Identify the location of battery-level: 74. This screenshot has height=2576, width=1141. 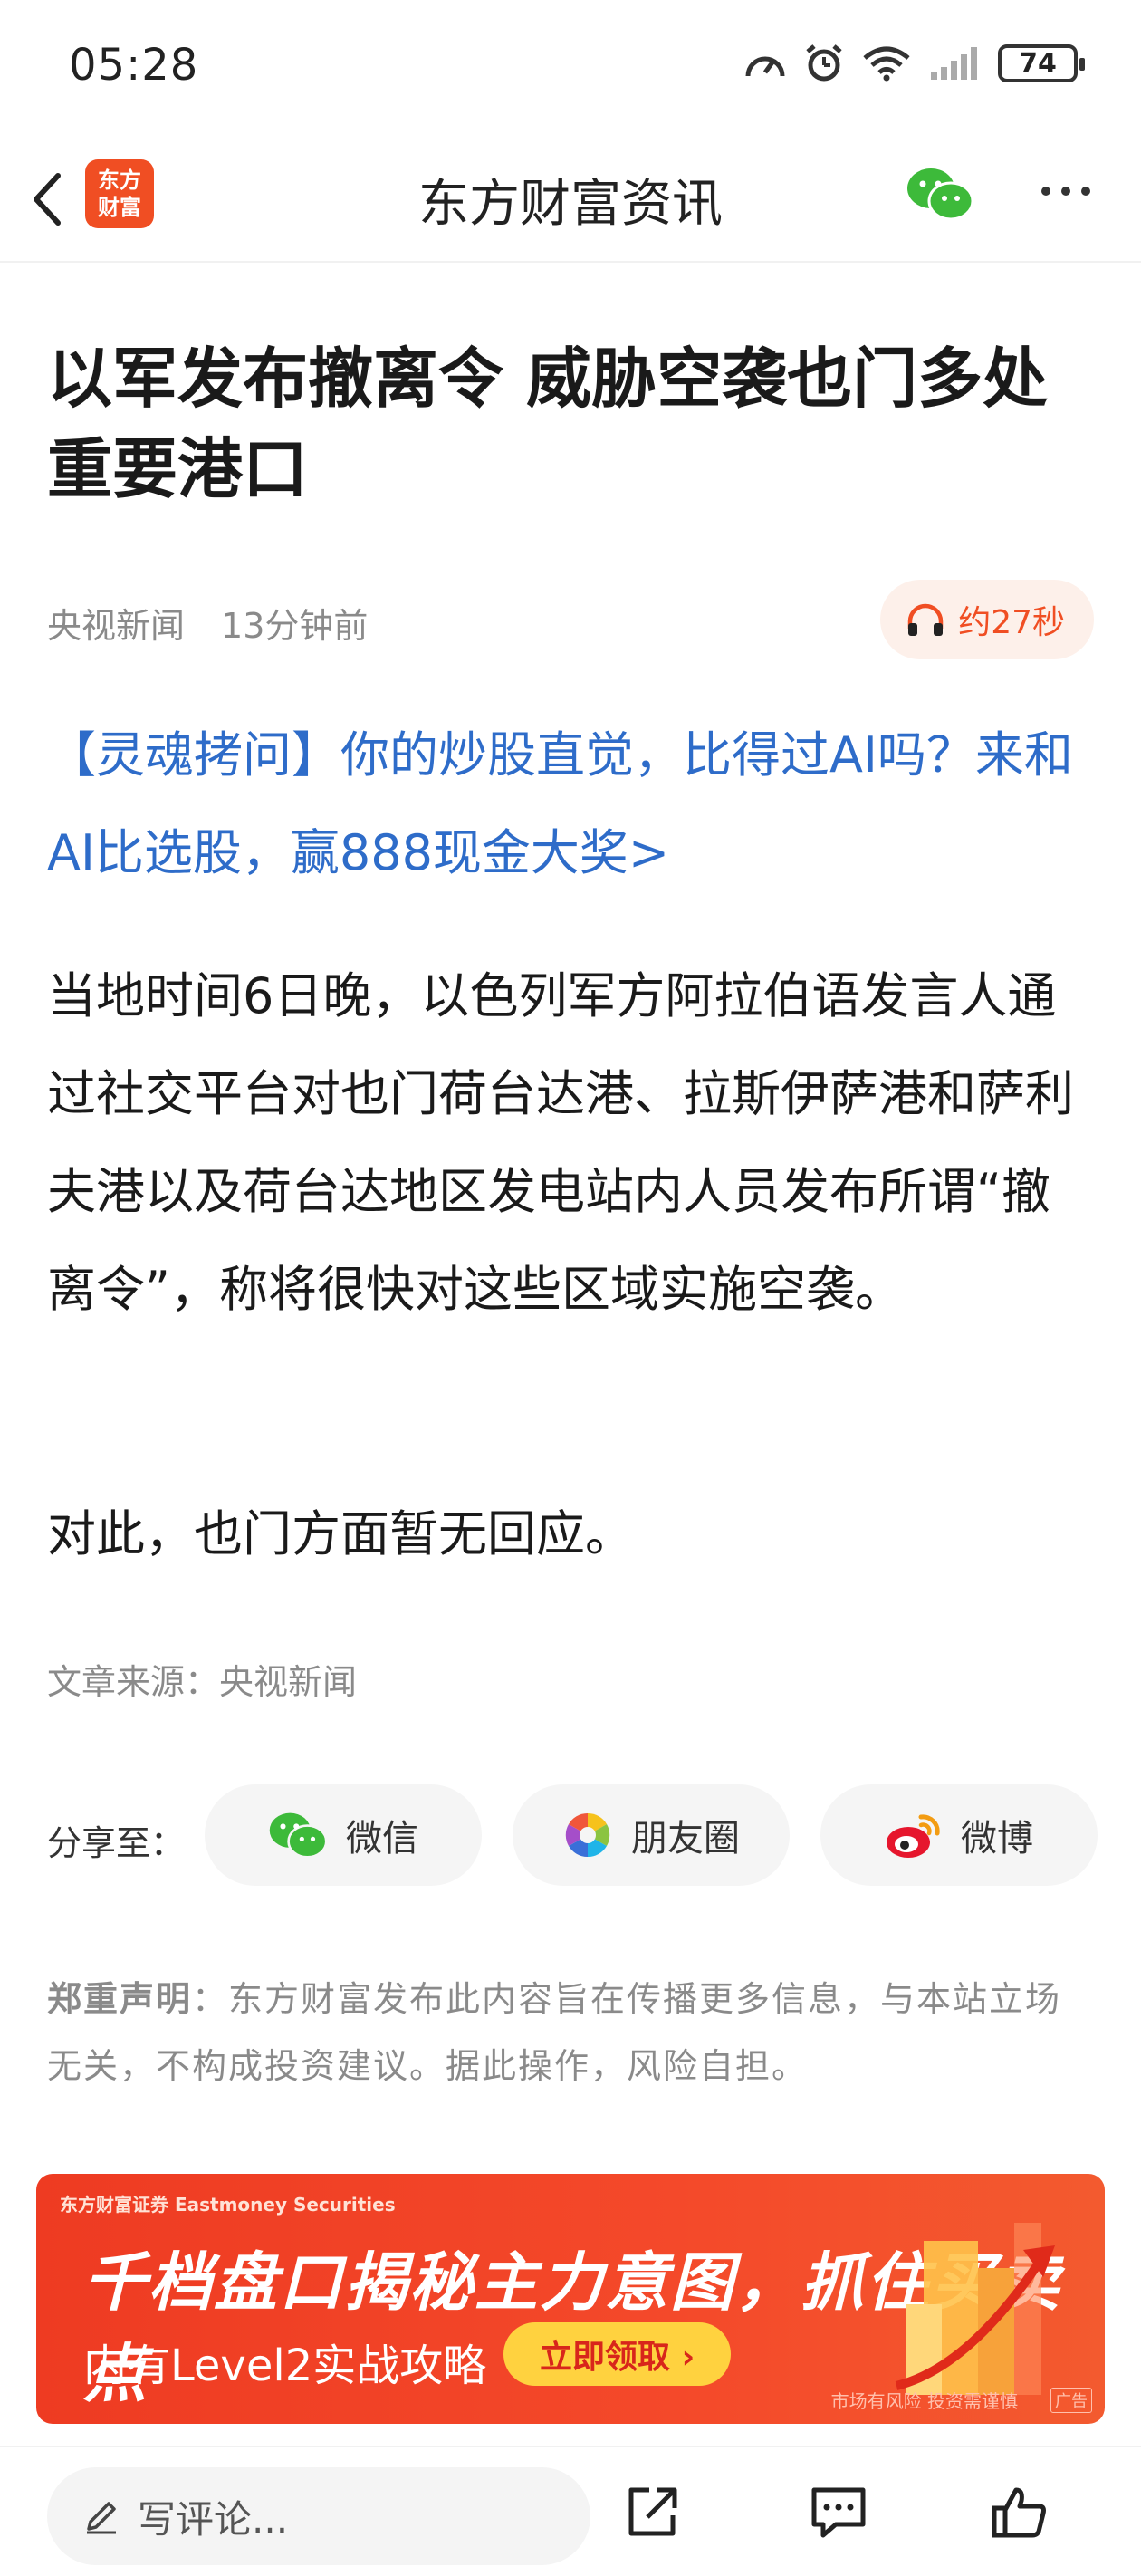
(1038, 63).